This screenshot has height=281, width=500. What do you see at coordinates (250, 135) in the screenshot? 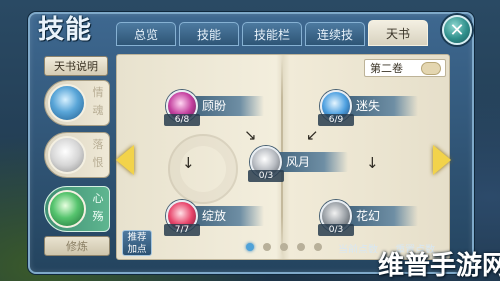
I see `down-right-arrow-icon: ↘` at bounding box center [250, 135].